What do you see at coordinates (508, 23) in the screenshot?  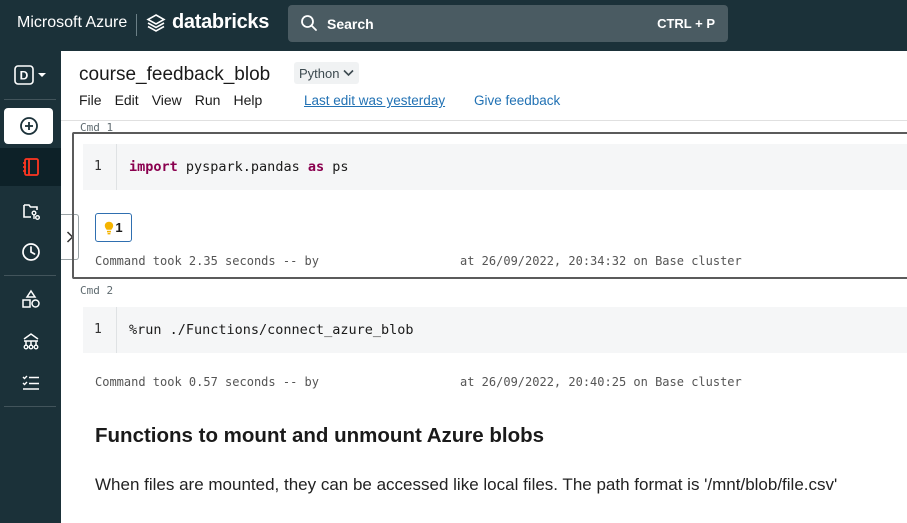 I see `search-bar: Search CTRL + P` at bounding box center [508, 23].